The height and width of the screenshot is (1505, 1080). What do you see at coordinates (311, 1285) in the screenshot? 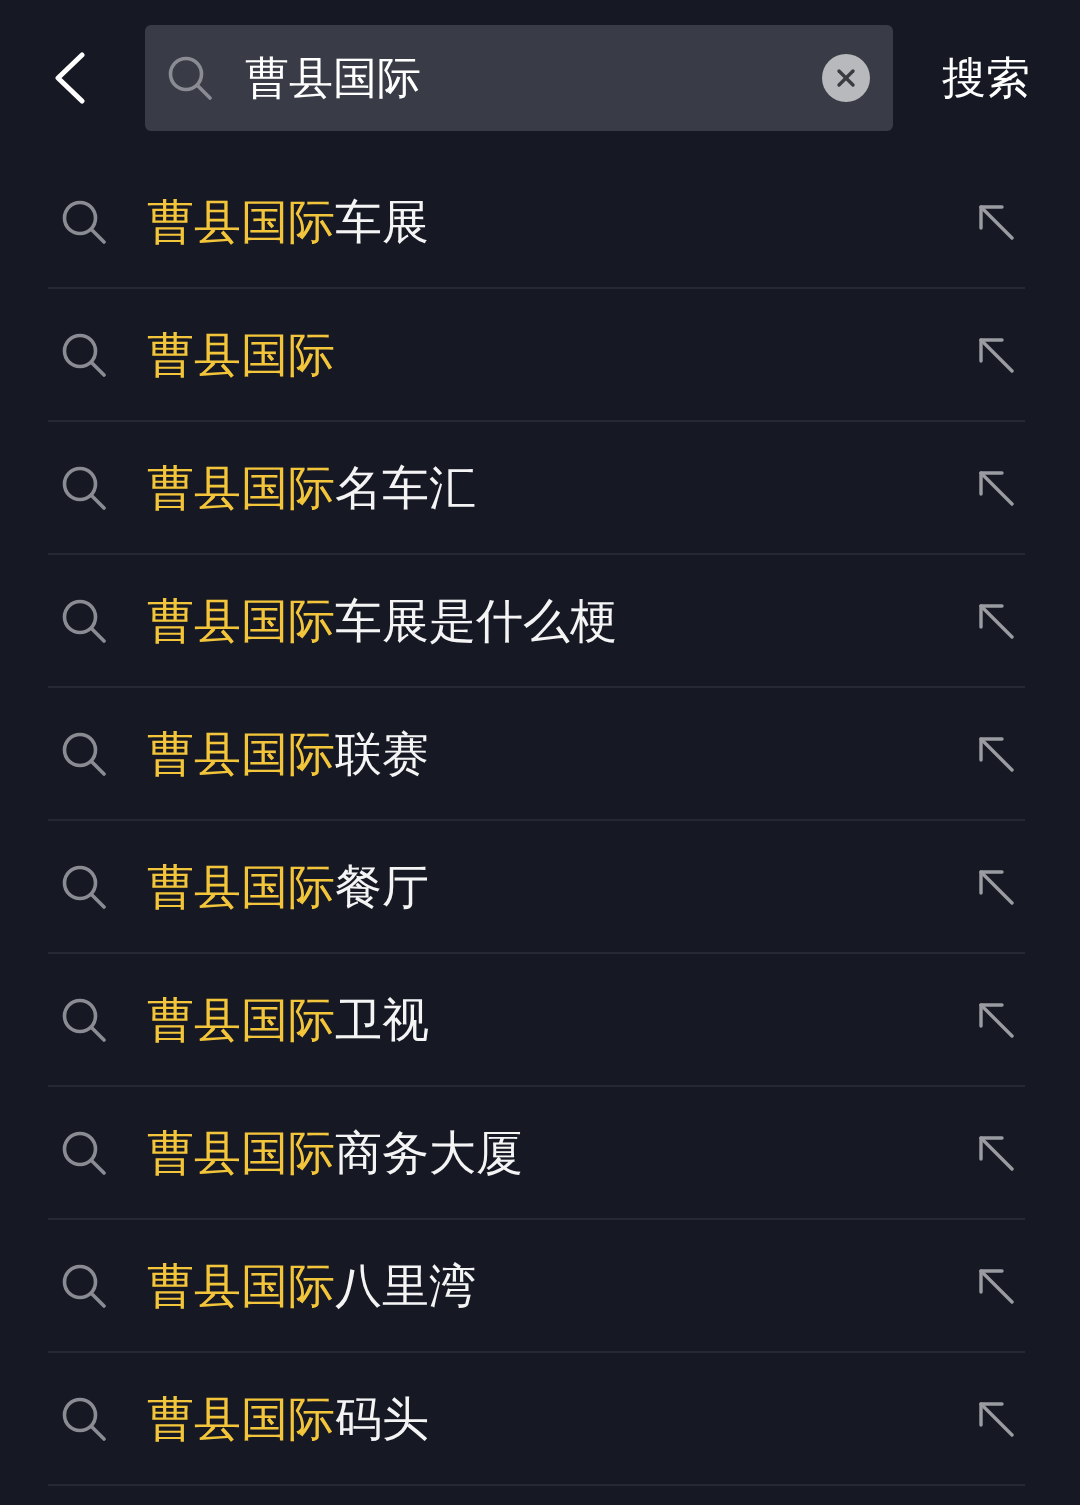
I see `suggestion-text: 曹县国际八里湾` at bounding box center [311, 1285].